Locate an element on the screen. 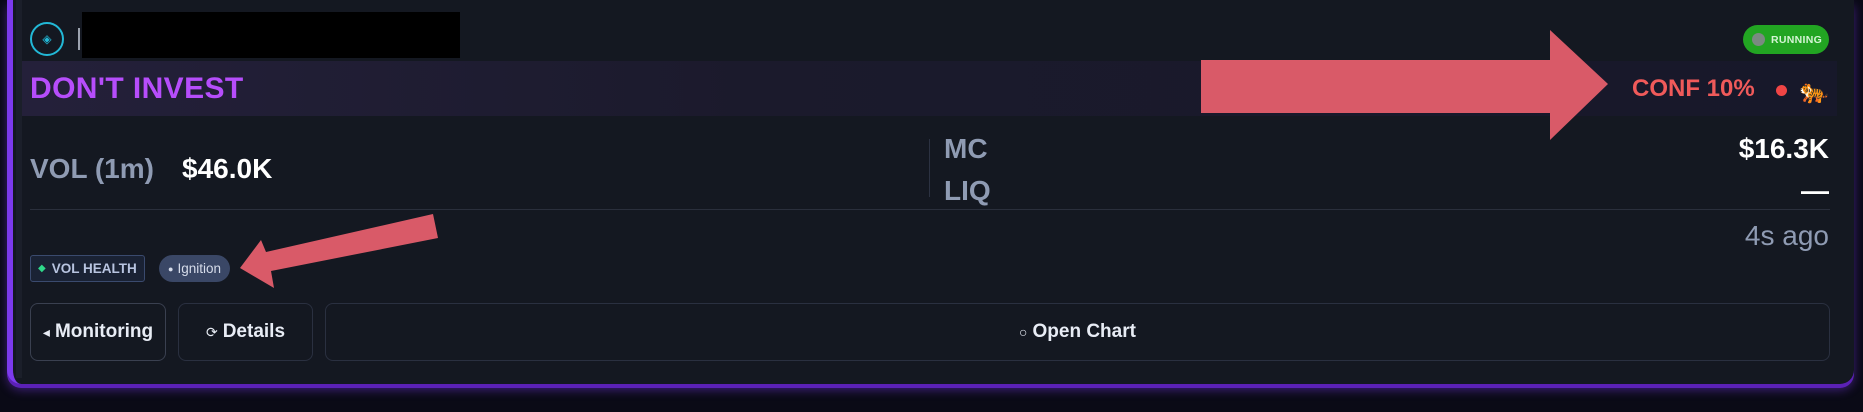 Image resolution: width=1863 pixels, height=412 pixels. right-arrow-icon is located at coordinates (1404, 85).